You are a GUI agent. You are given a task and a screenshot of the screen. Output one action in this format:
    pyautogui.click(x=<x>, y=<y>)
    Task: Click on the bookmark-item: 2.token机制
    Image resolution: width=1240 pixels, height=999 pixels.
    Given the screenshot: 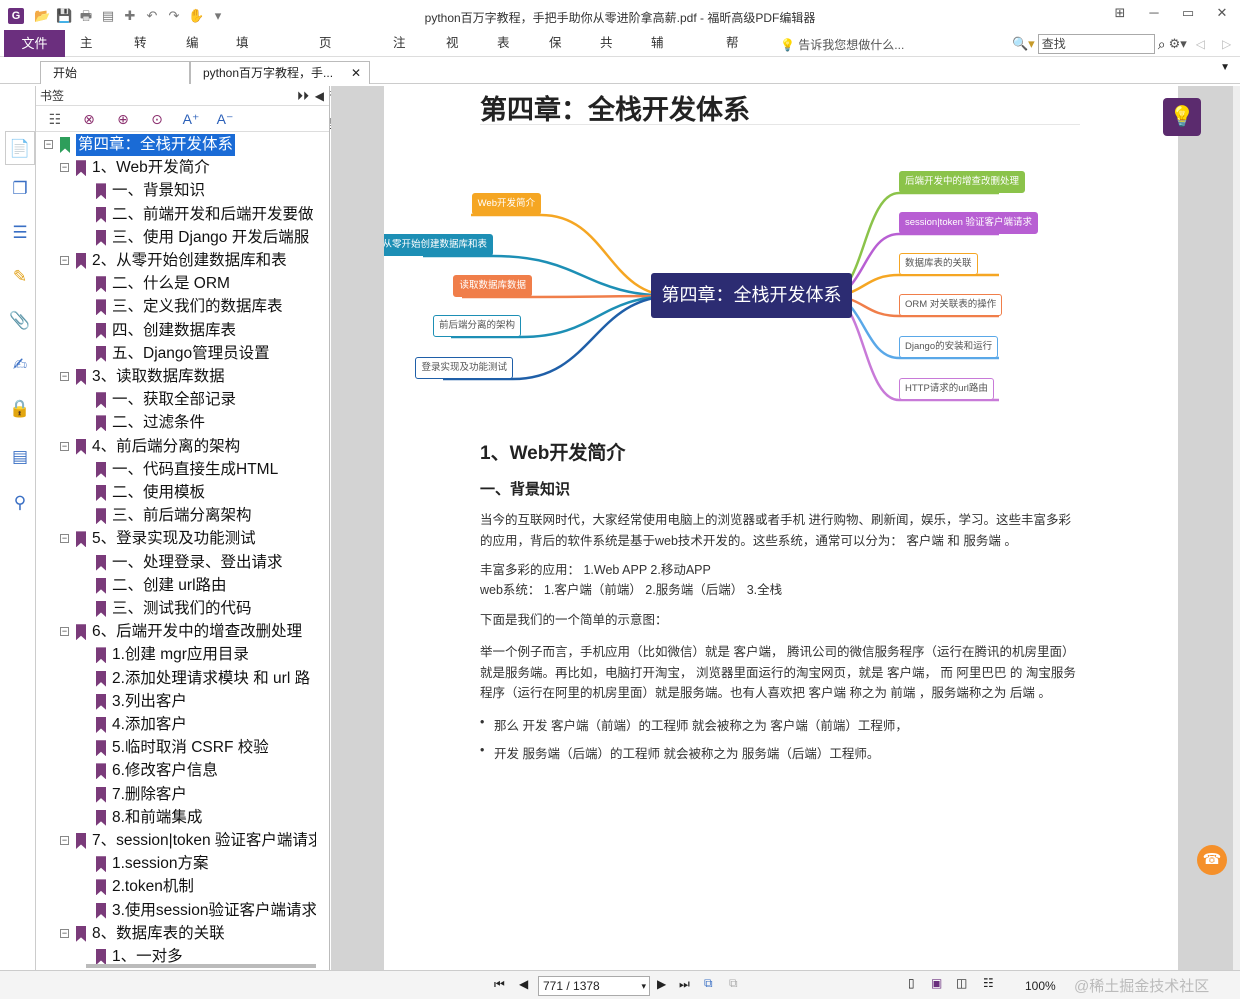 What is the action you would take?
    pyautogui.click(x=176, y=887)
    